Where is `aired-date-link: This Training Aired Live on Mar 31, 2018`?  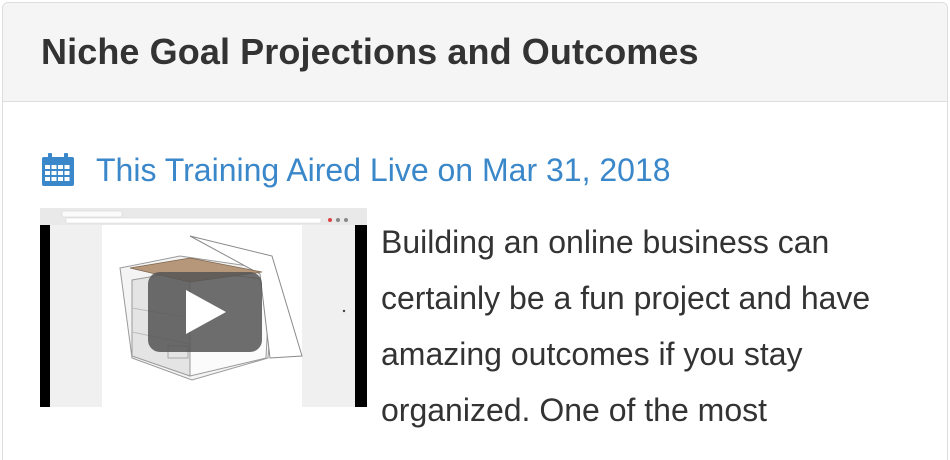
aired-date-link: This Training Aired Live on Mar 31, 2018 is located at coordinates (383, 170).